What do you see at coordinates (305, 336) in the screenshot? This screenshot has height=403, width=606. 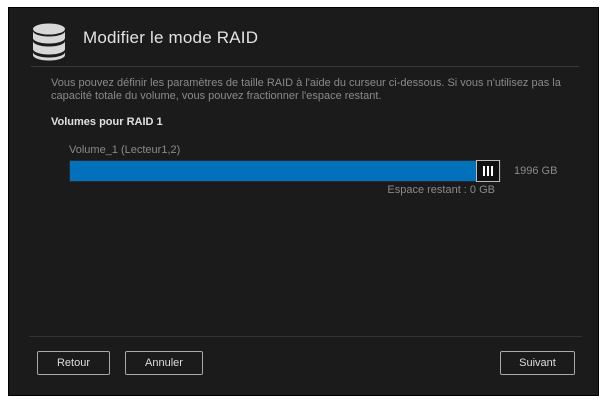 I see `footer-divider` at bounding box center [305, 336].